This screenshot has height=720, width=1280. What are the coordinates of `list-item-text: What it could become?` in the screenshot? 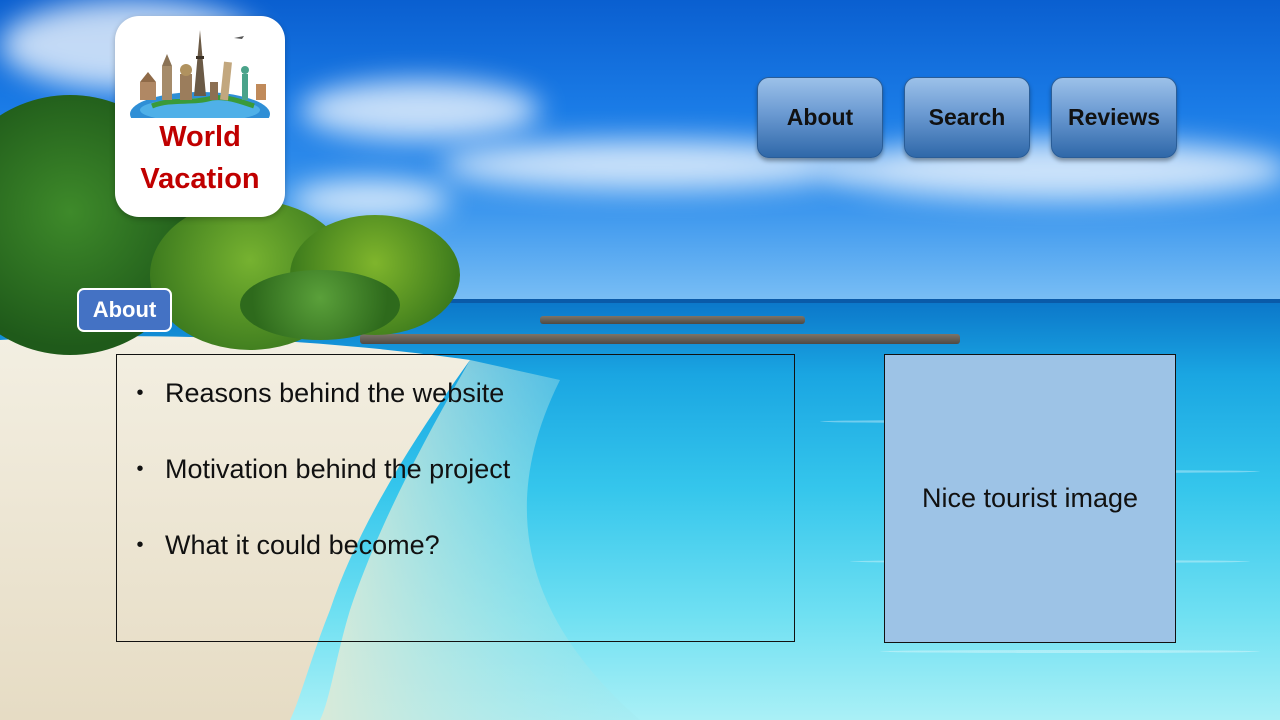 It's located at (302, 545).